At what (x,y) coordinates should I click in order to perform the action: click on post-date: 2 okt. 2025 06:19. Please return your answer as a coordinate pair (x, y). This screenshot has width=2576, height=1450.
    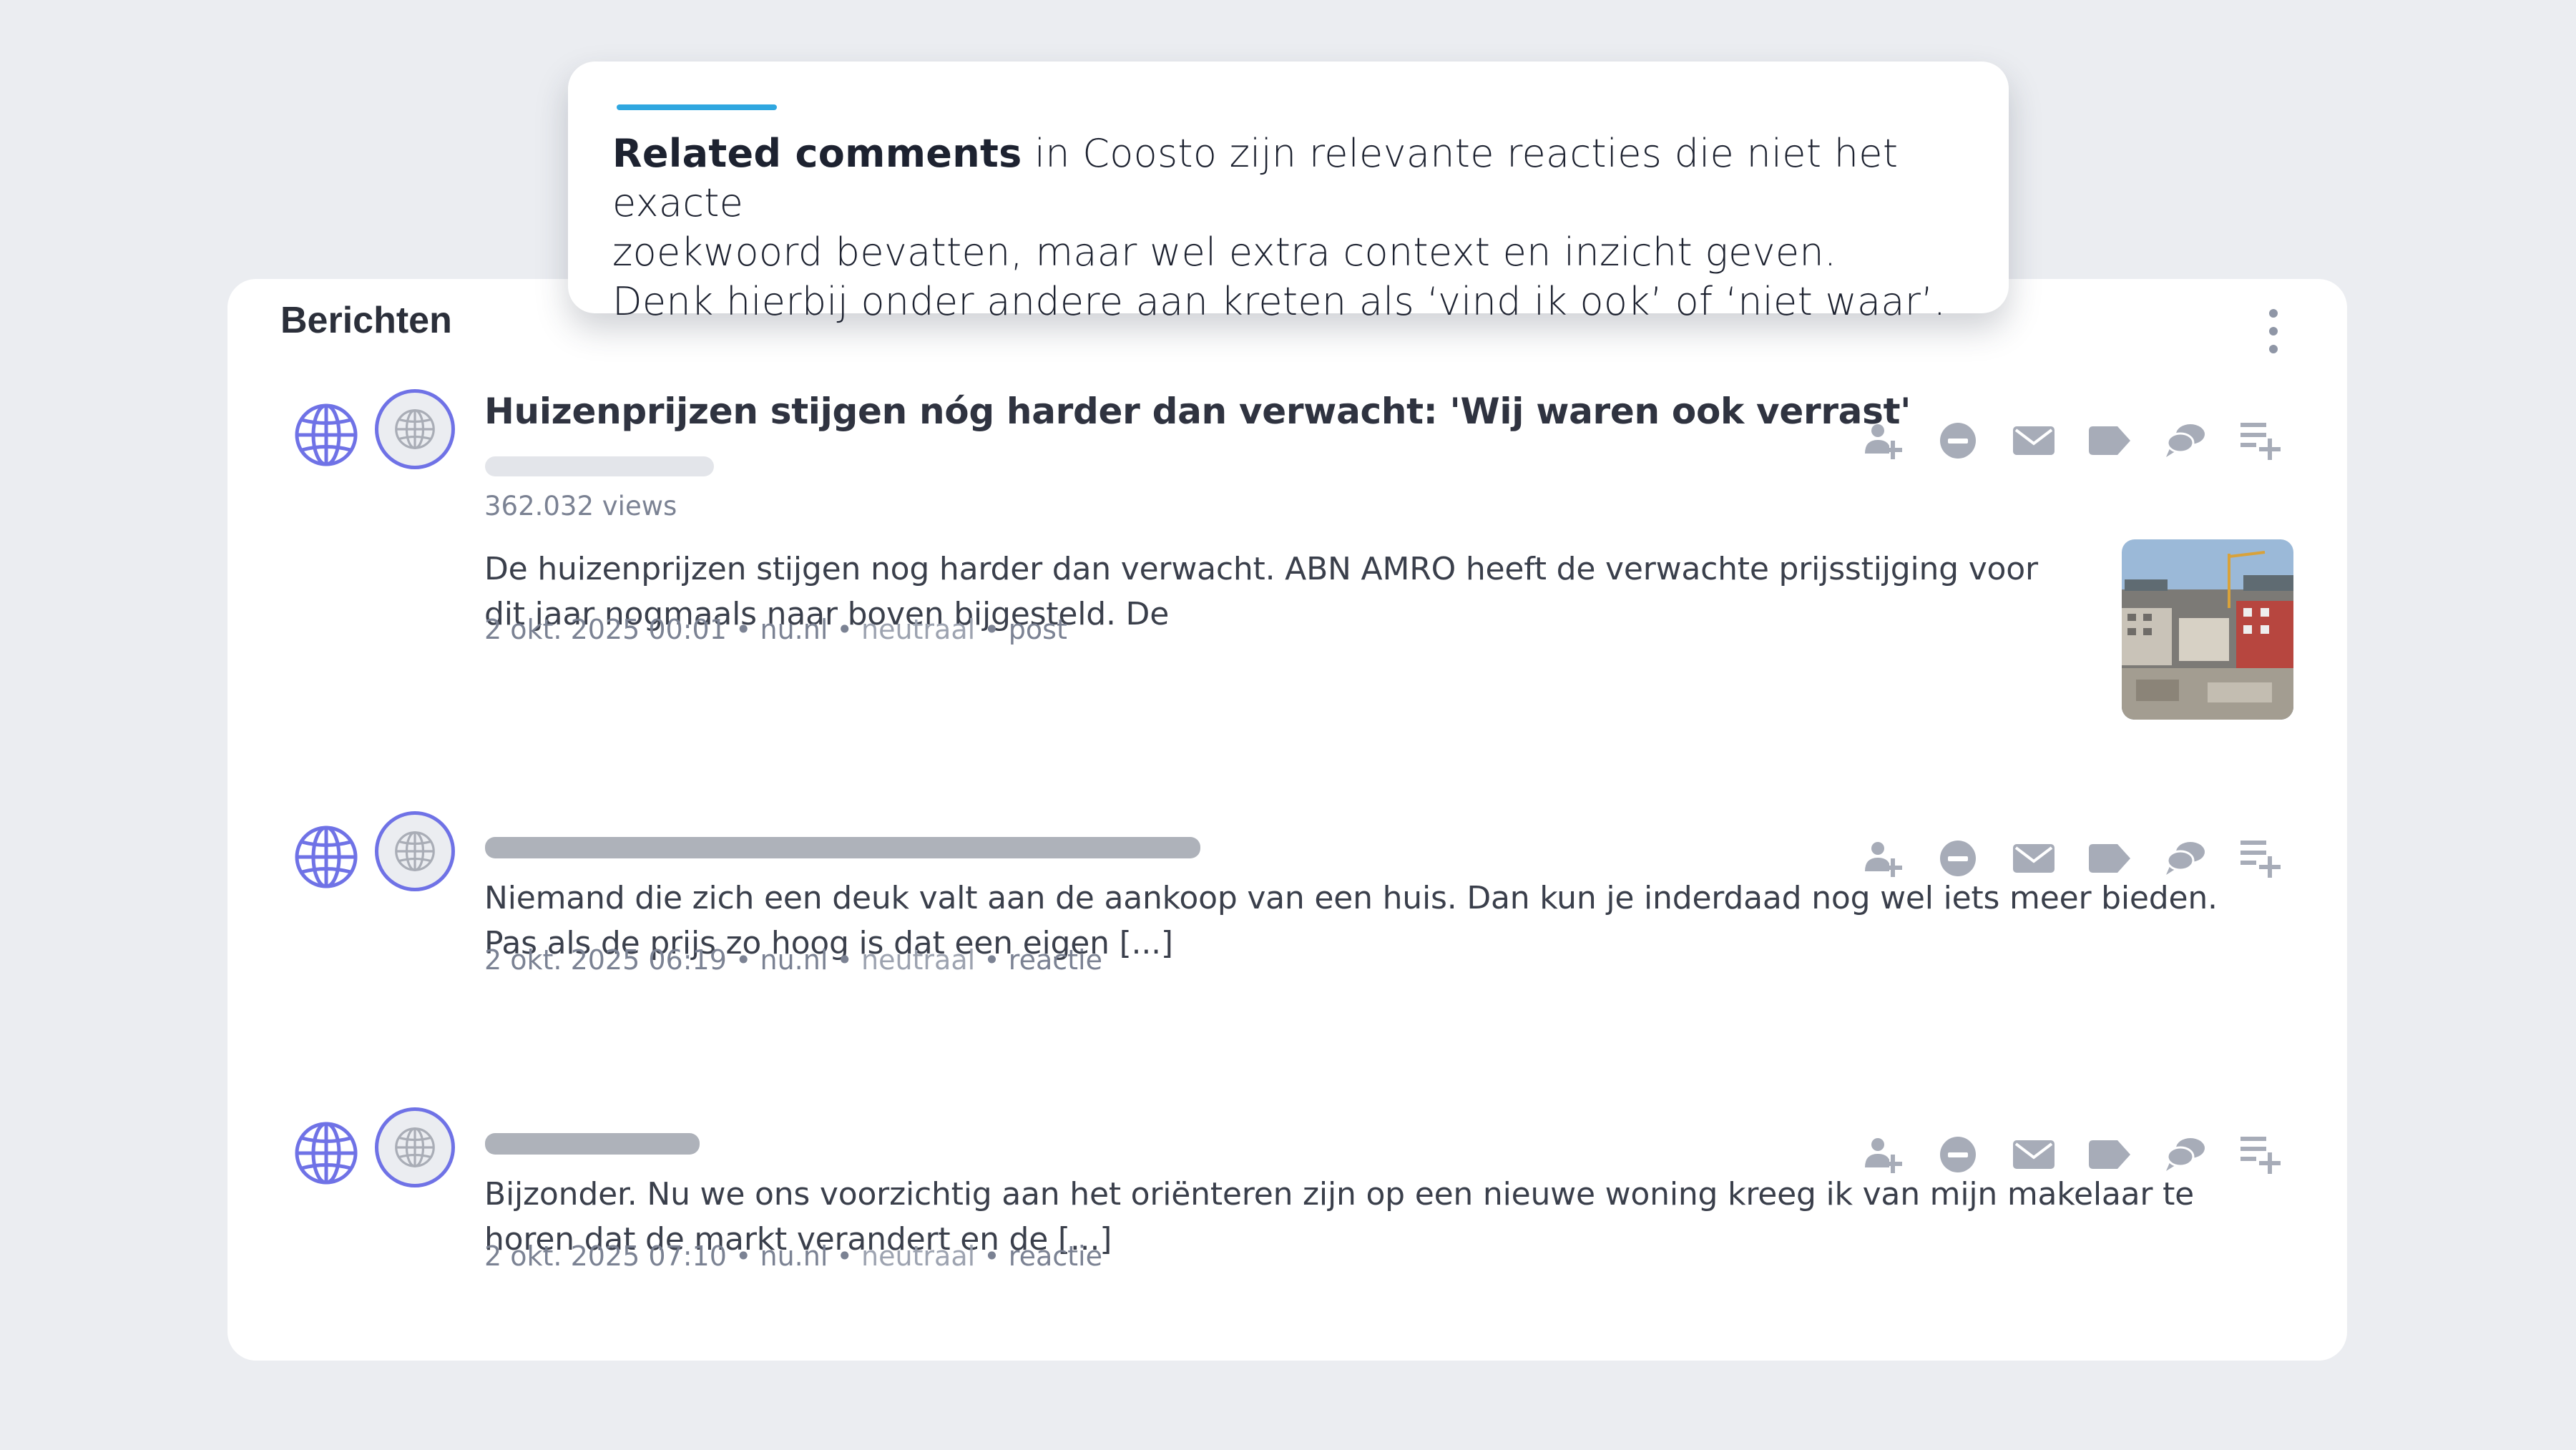
    Looking at the image, I should click on (605, 960).